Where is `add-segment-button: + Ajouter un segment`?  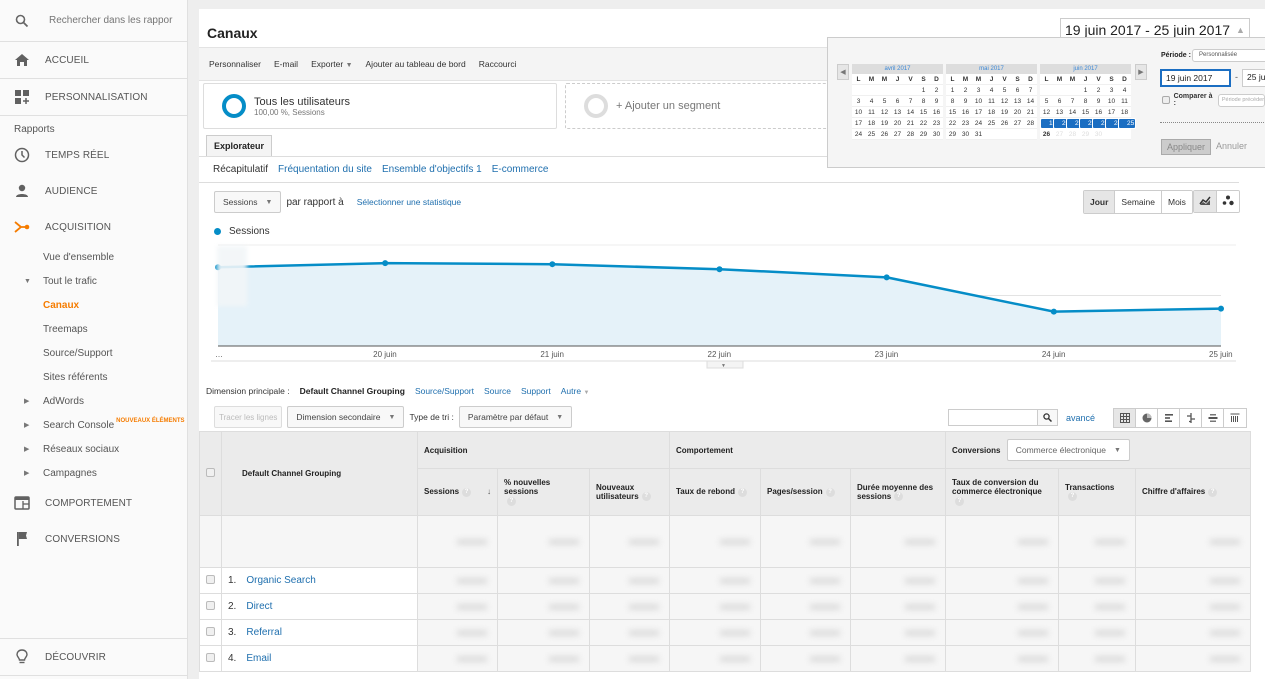 add-segment-button: + Ajouter un segment is located at coordinates (705, 106).